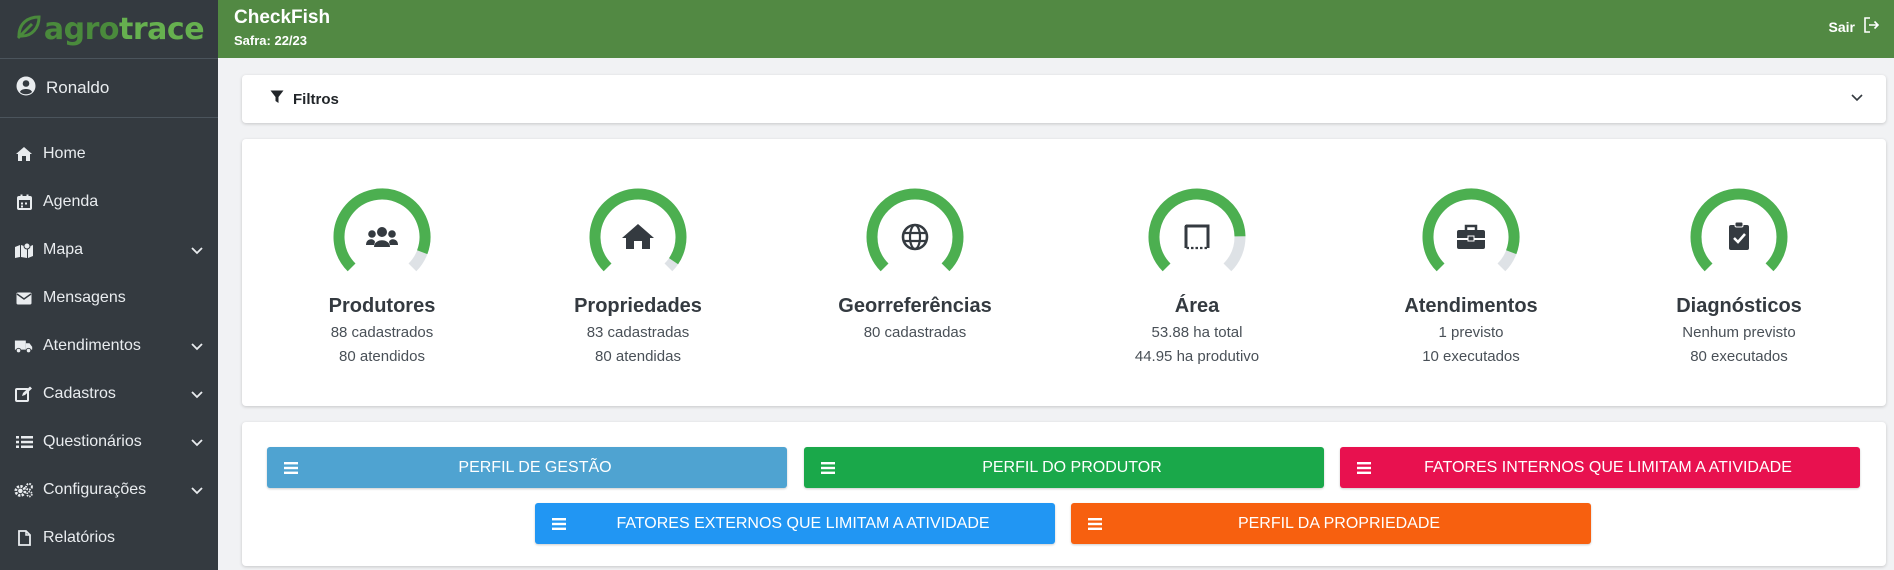  I want to click on stat-line1: 88 cadastrados, so click(382, 332).